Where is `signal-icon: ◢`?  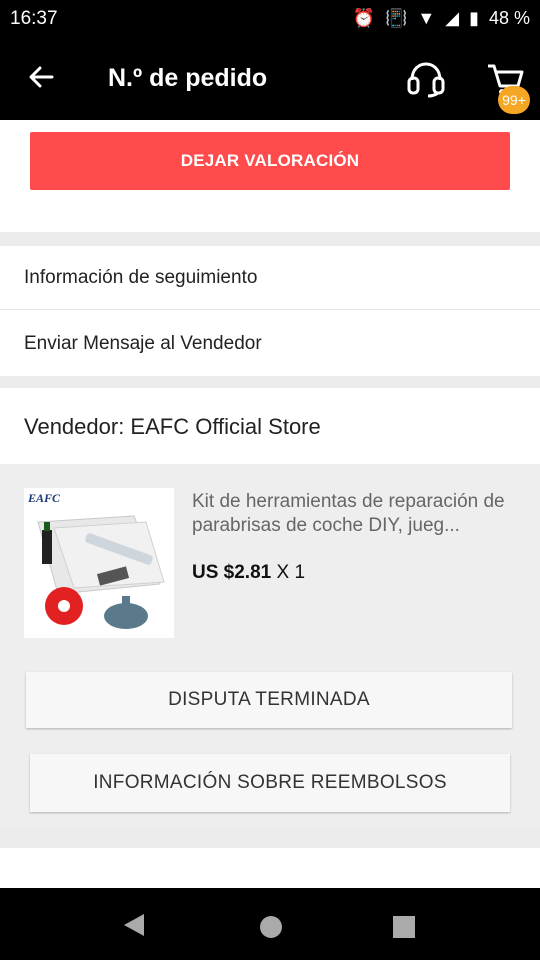
signal-icon: ◢ is located at coordinates (452, 18).